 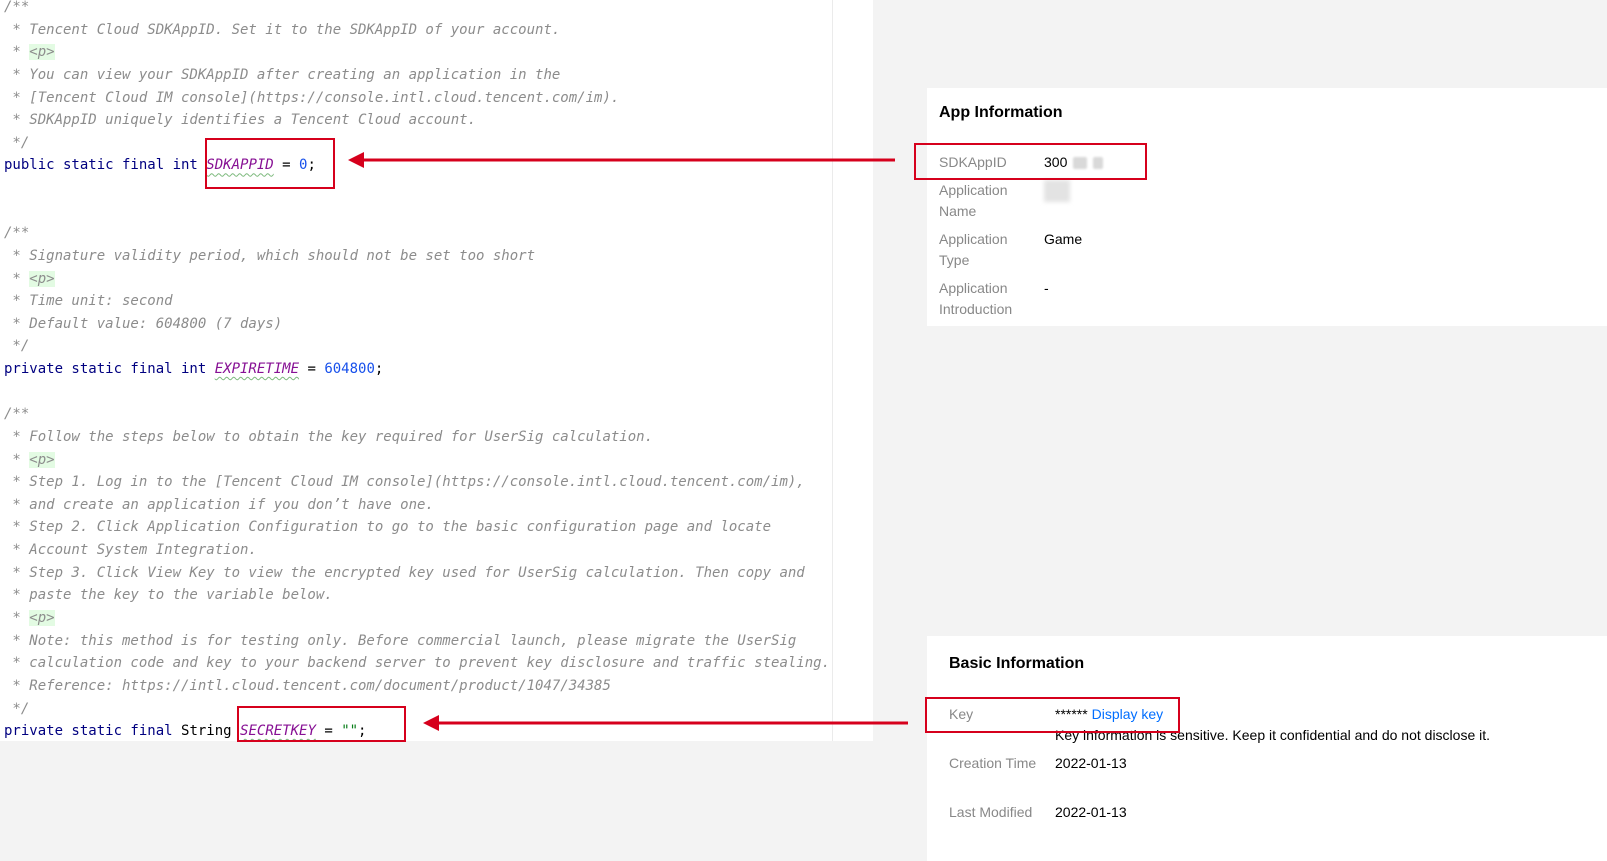 I want to click on code-token: * Account System Integration., so click(x=130, y=550).